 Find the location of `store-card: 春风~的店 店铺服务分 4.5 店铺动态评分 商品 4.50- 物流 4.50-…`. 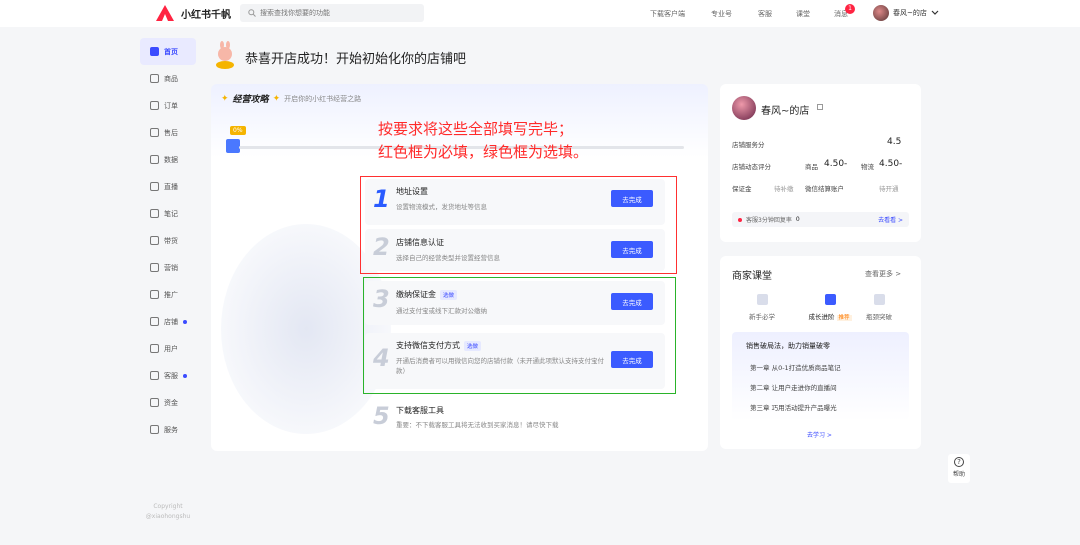

store-card: 春风~的店 店铺服务分 4.5 店铺动态评分 商品 4.50- 物流 4.50-… is located at coordinates (820, 163).